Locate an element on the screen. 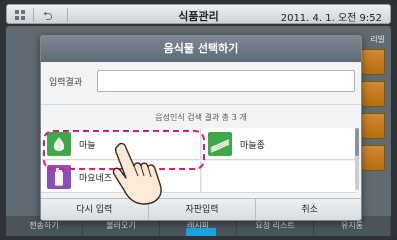  result-item-label: 마늘종 is located at coordinates (252, 146).